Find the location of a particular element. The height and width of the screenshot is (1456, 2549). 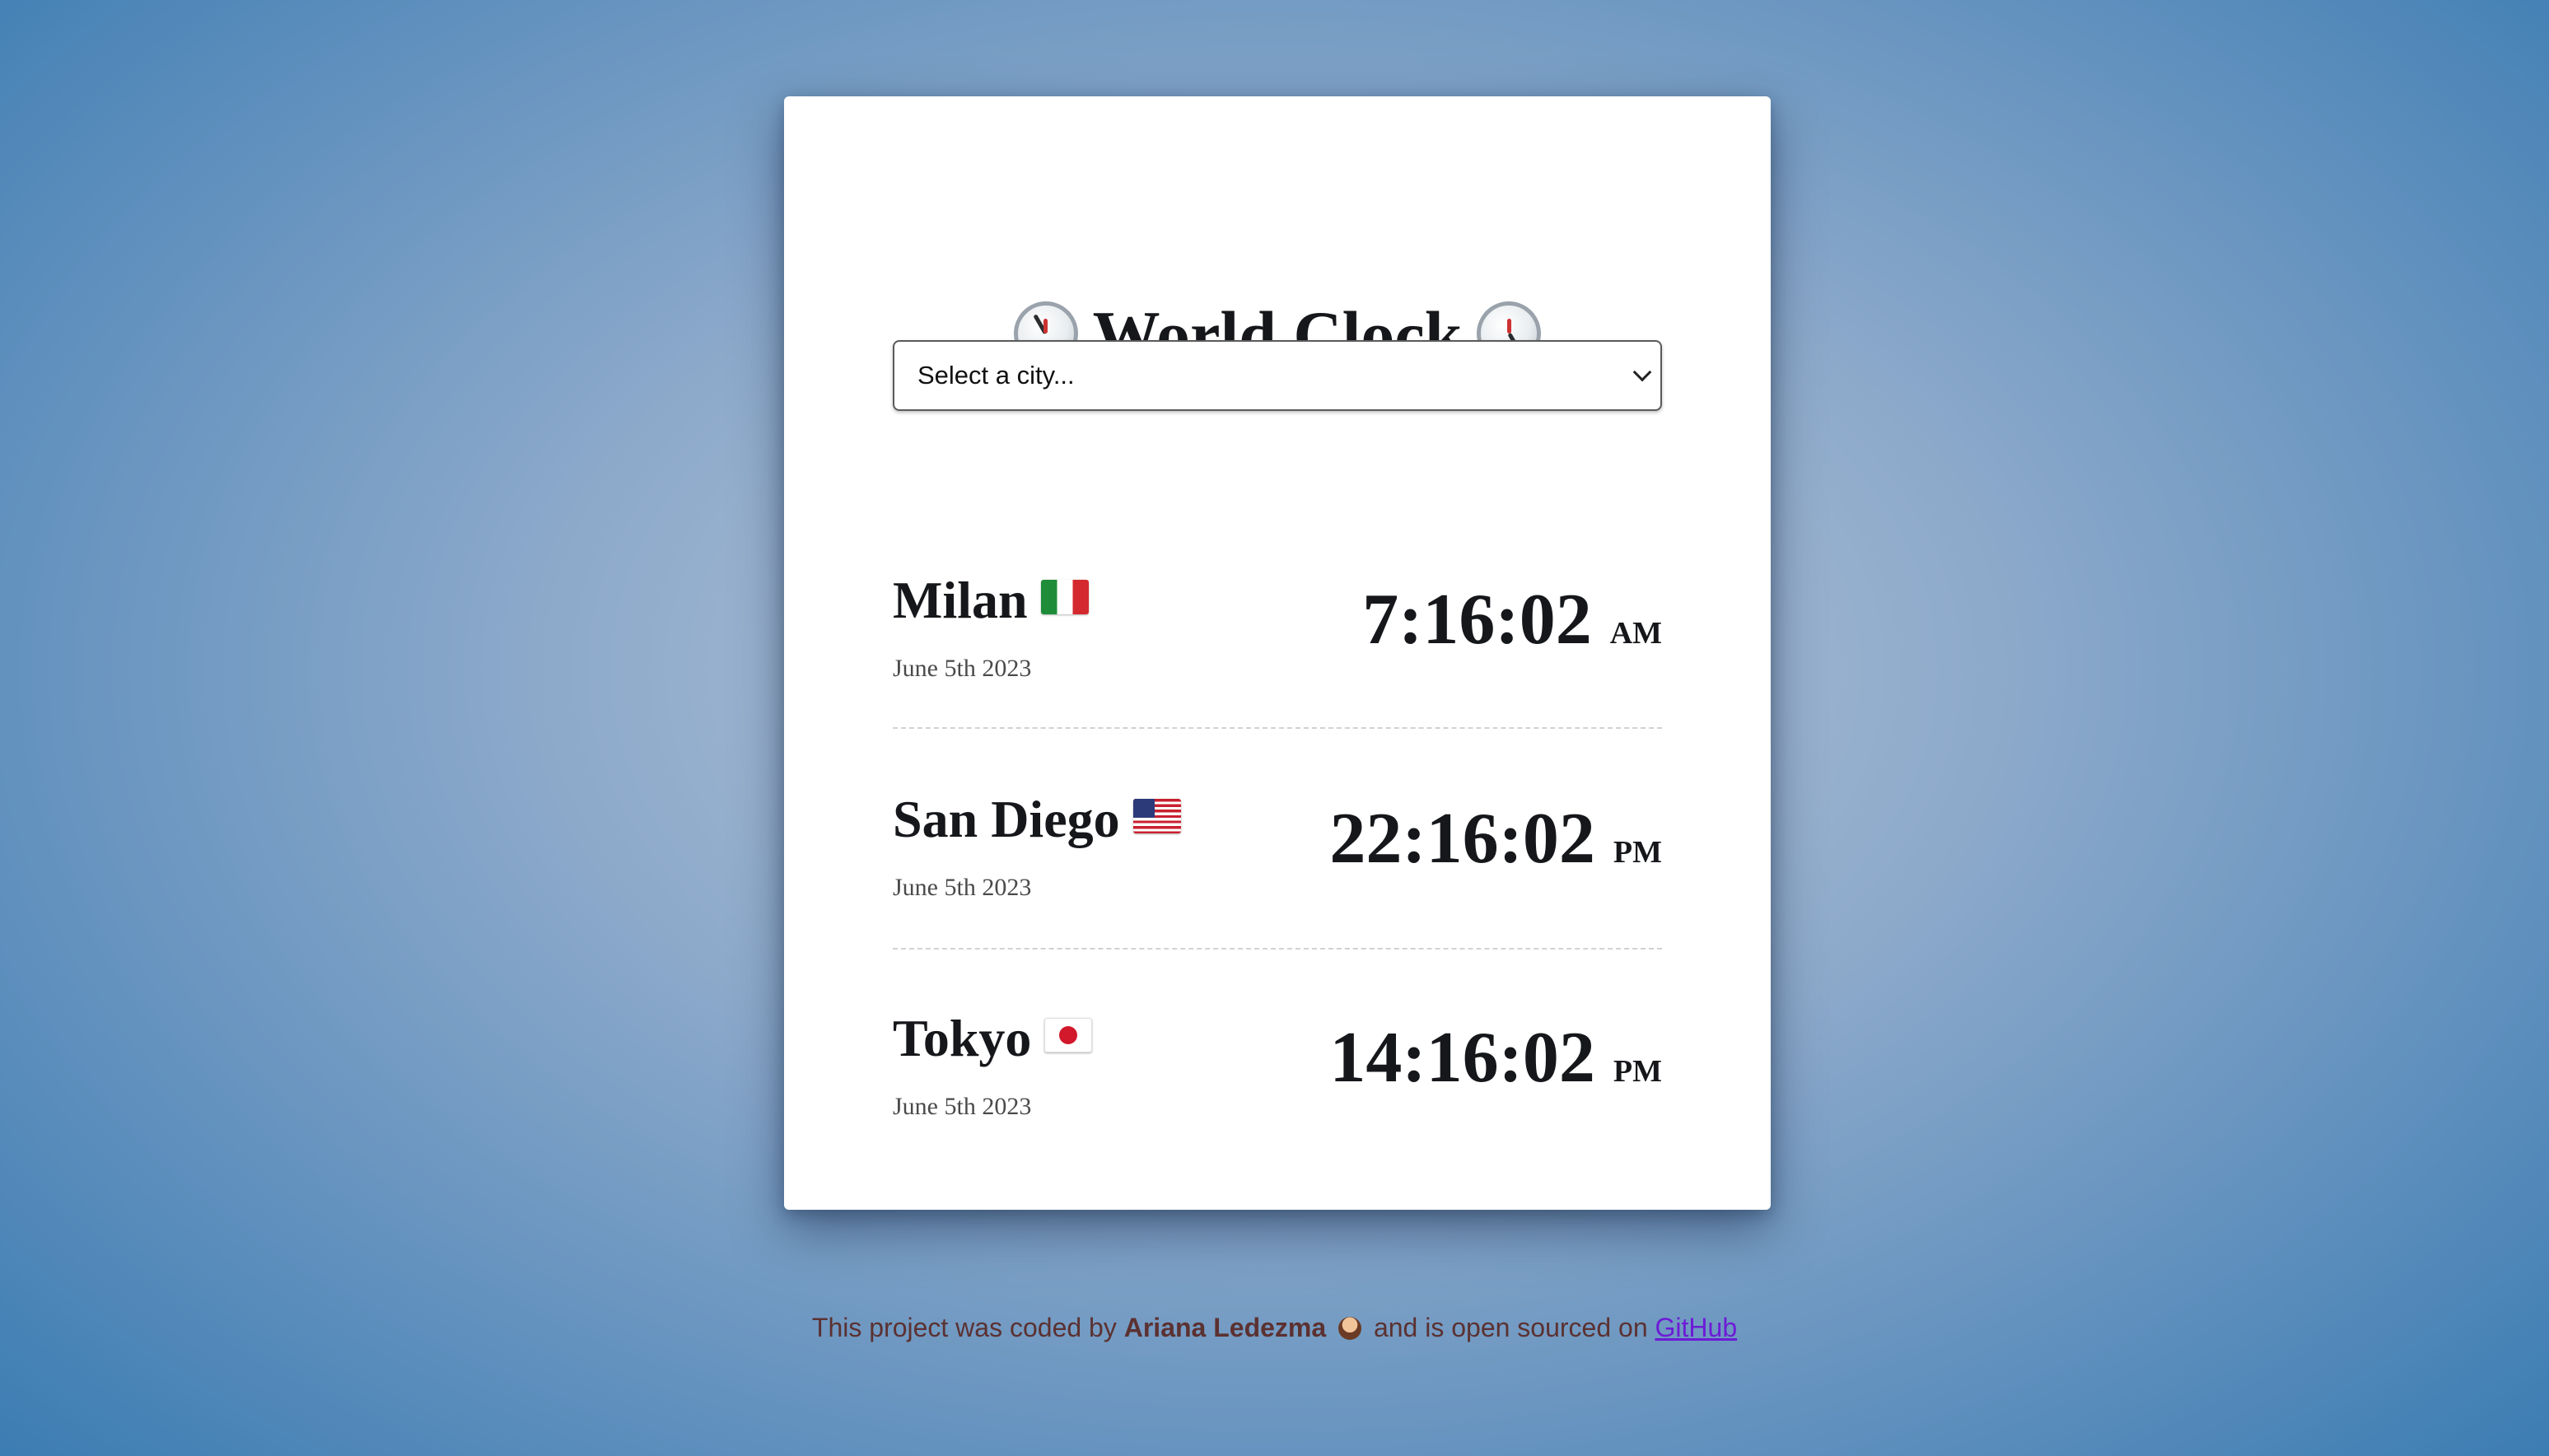

city-row-milan: Milan June 5th 2023 7:16:02 AM is located at coordinates (1277, 618).